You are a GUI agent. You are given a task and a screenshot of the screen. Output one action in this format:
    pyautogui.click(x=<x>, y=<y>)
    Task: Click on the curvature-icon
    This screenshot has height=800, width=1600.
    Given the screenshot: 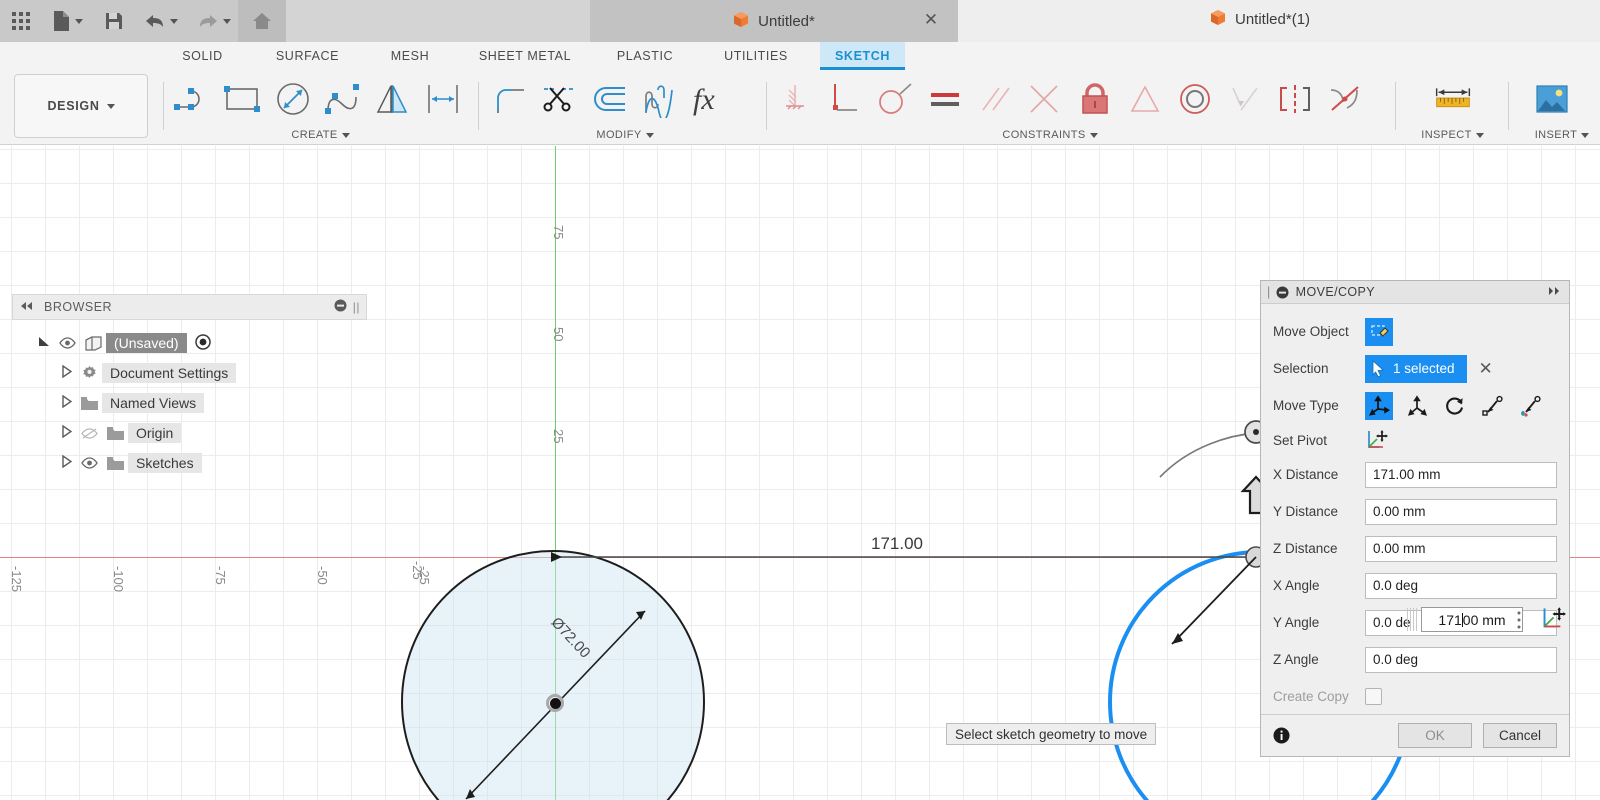 What is the action you would take?
    pyautogui.click(x=660, y=99)
    